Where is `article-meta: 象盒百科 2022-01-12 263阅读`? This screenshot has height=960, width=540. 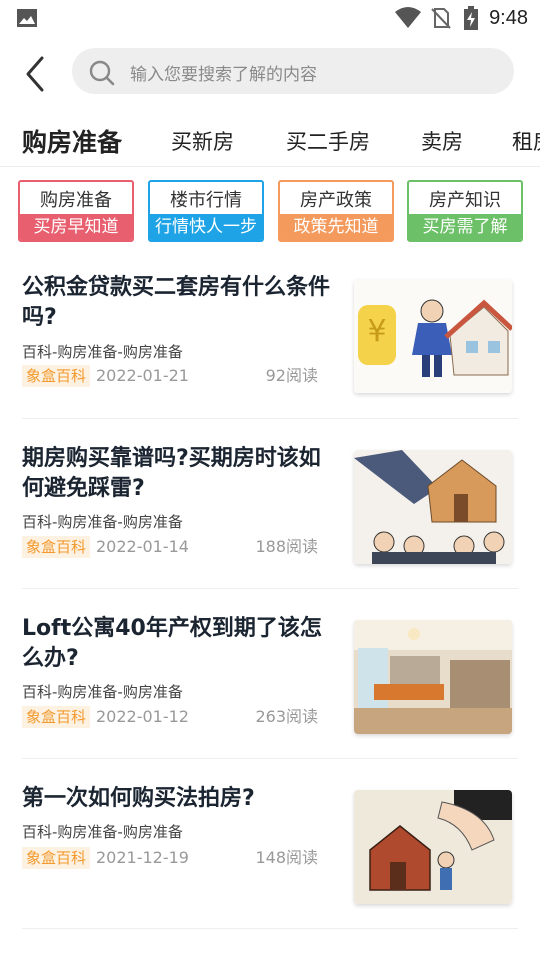 article-meta: 象盒百科 2022-01-12 263阅读 is located at coordinates (172, 717).